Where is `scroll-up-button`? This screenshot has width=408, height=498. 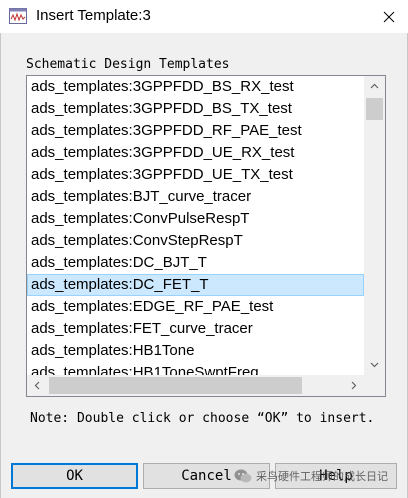 scroll-up-button is located at coordinates (374, 86).